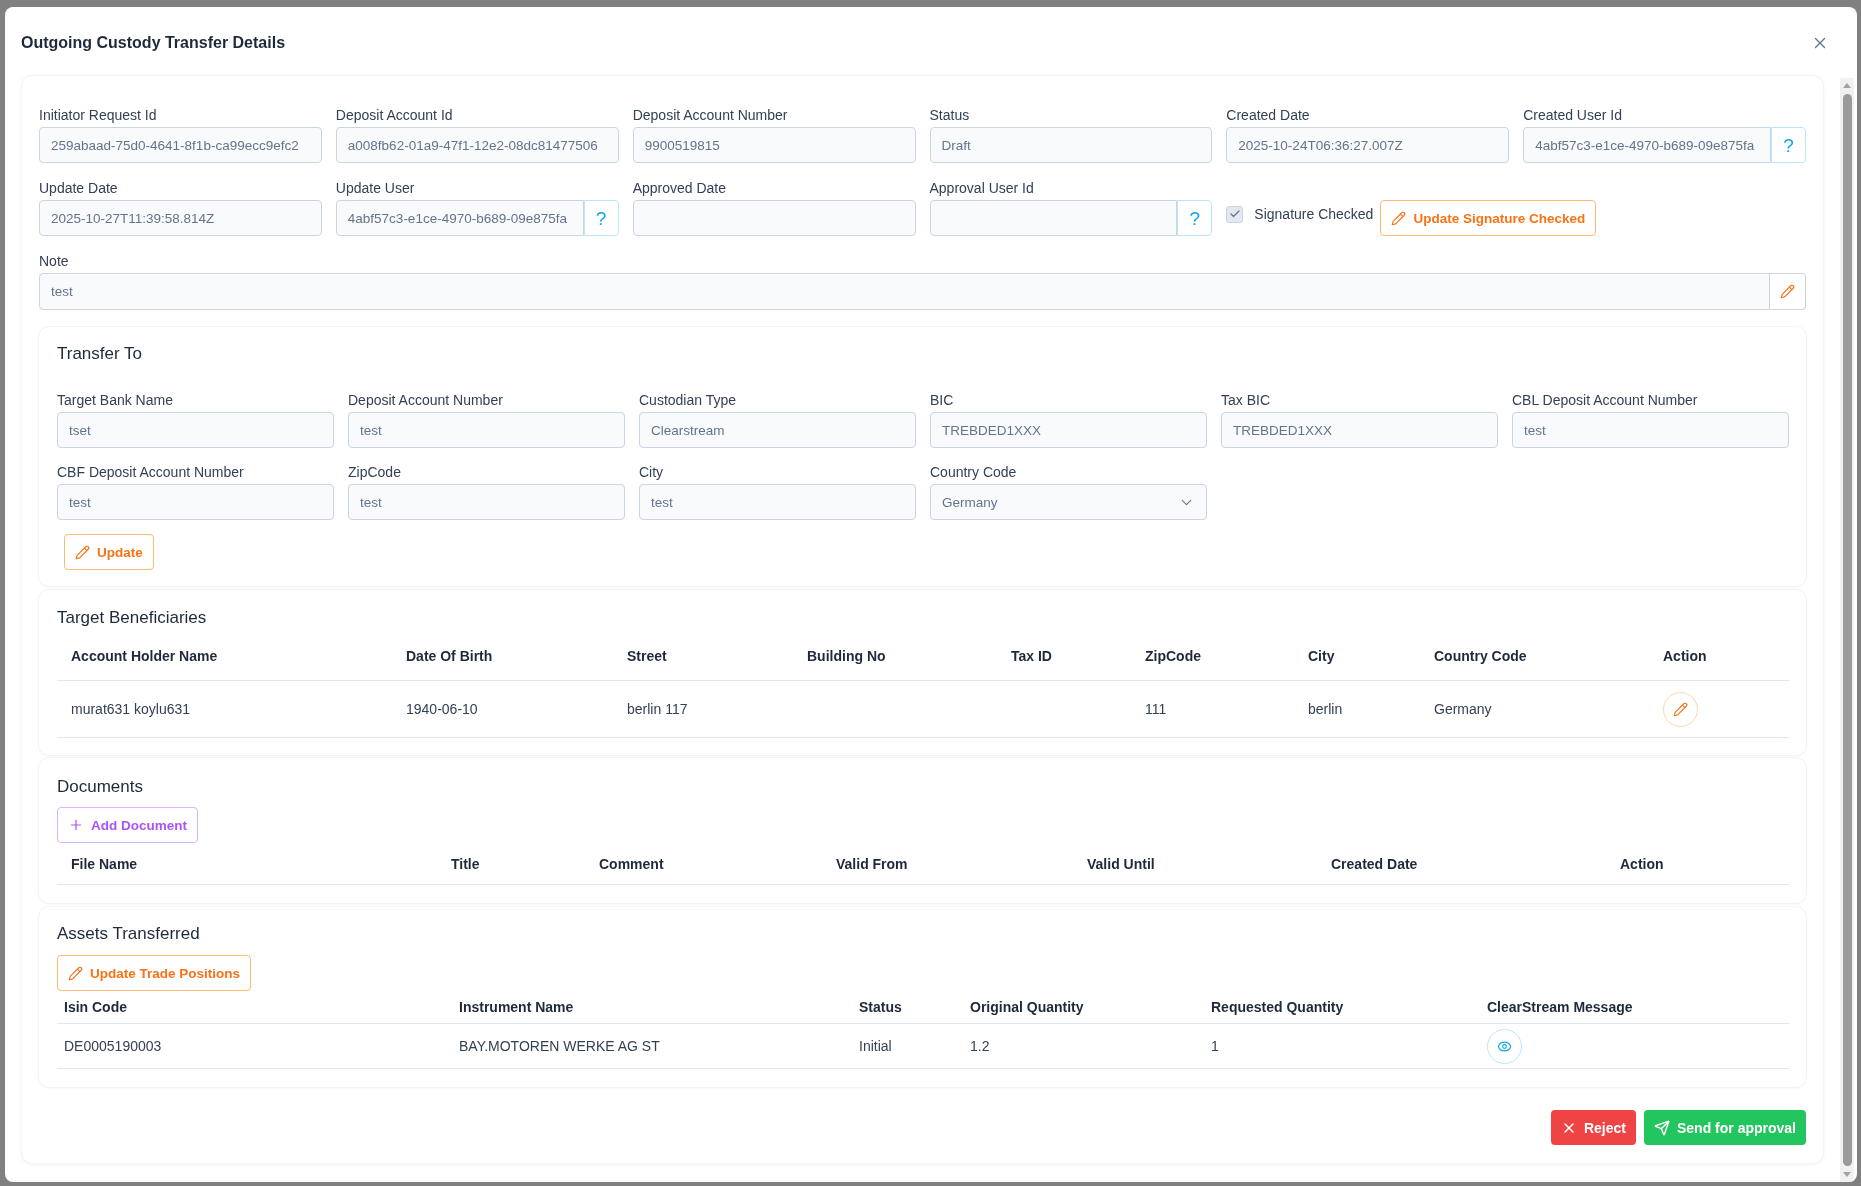 This screenshot has width=1861, height=1186. Describe the element at coordinates (195, 430) in the screenshot. I see `input-field: tset` at that location.